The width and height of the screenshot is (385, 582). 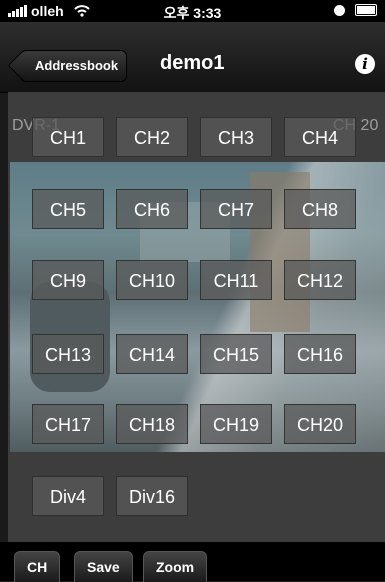 What do you see at coordinates (103, 566) in the screenshot?
I see `save-button: Save` at bounding box center [103, 566].